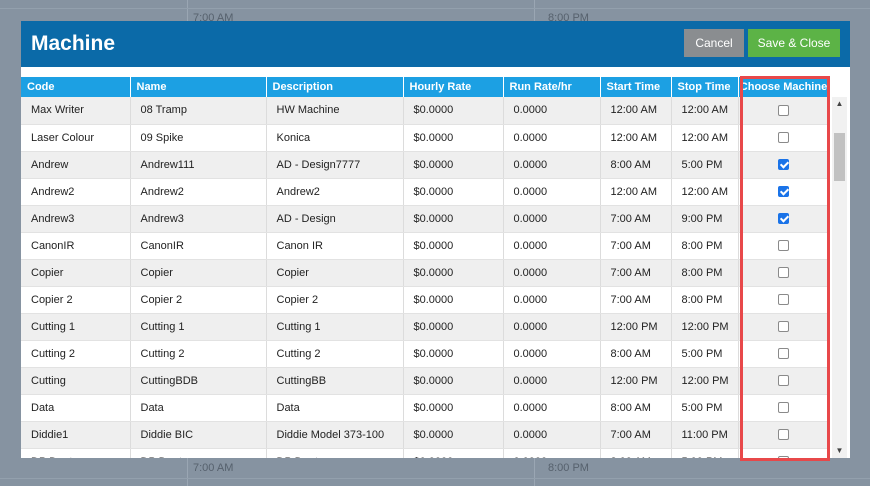 The height and width of the screenshot is (486, 870). I want to click on column-header-start-time: Start Time, so click(636, 87).